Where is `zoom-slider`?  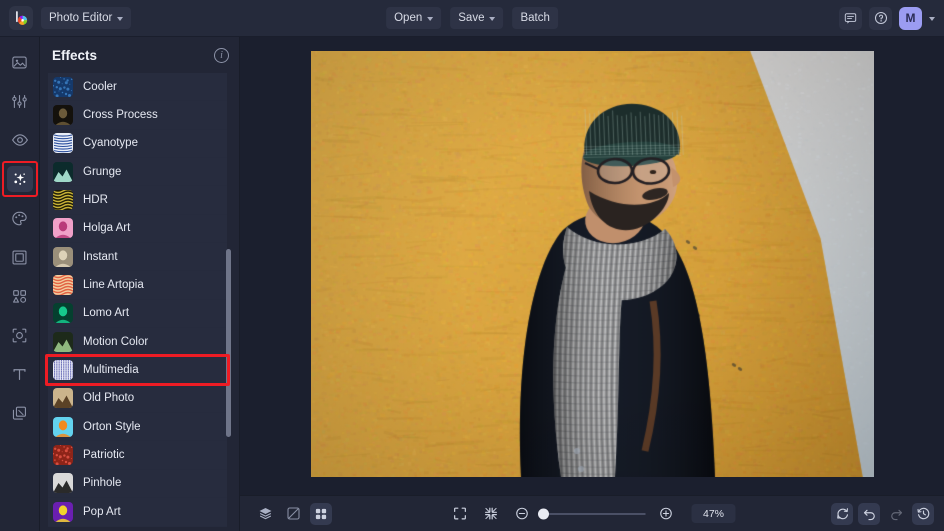 zoom-slider is located at coordinates (592, 513).